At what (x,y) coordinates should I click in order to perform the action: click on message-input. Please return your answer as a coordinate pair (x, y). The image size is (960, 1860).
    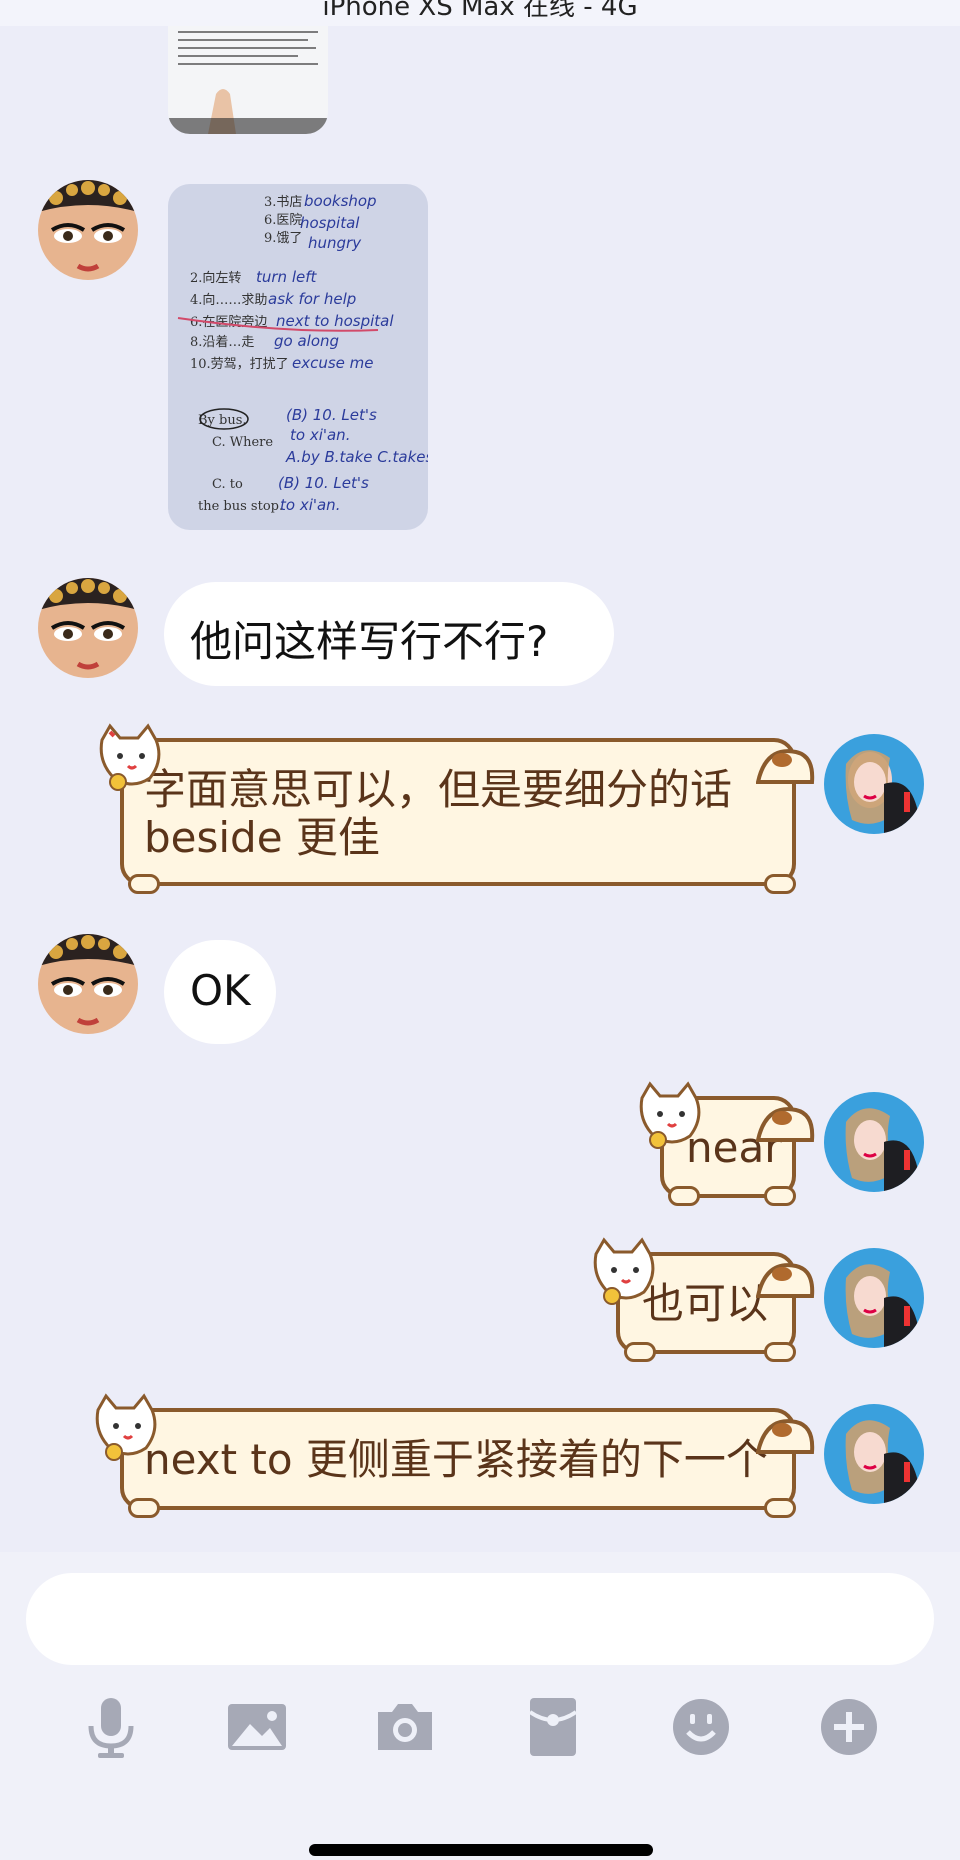
    Looking at the image, I should click on (480, 1619).